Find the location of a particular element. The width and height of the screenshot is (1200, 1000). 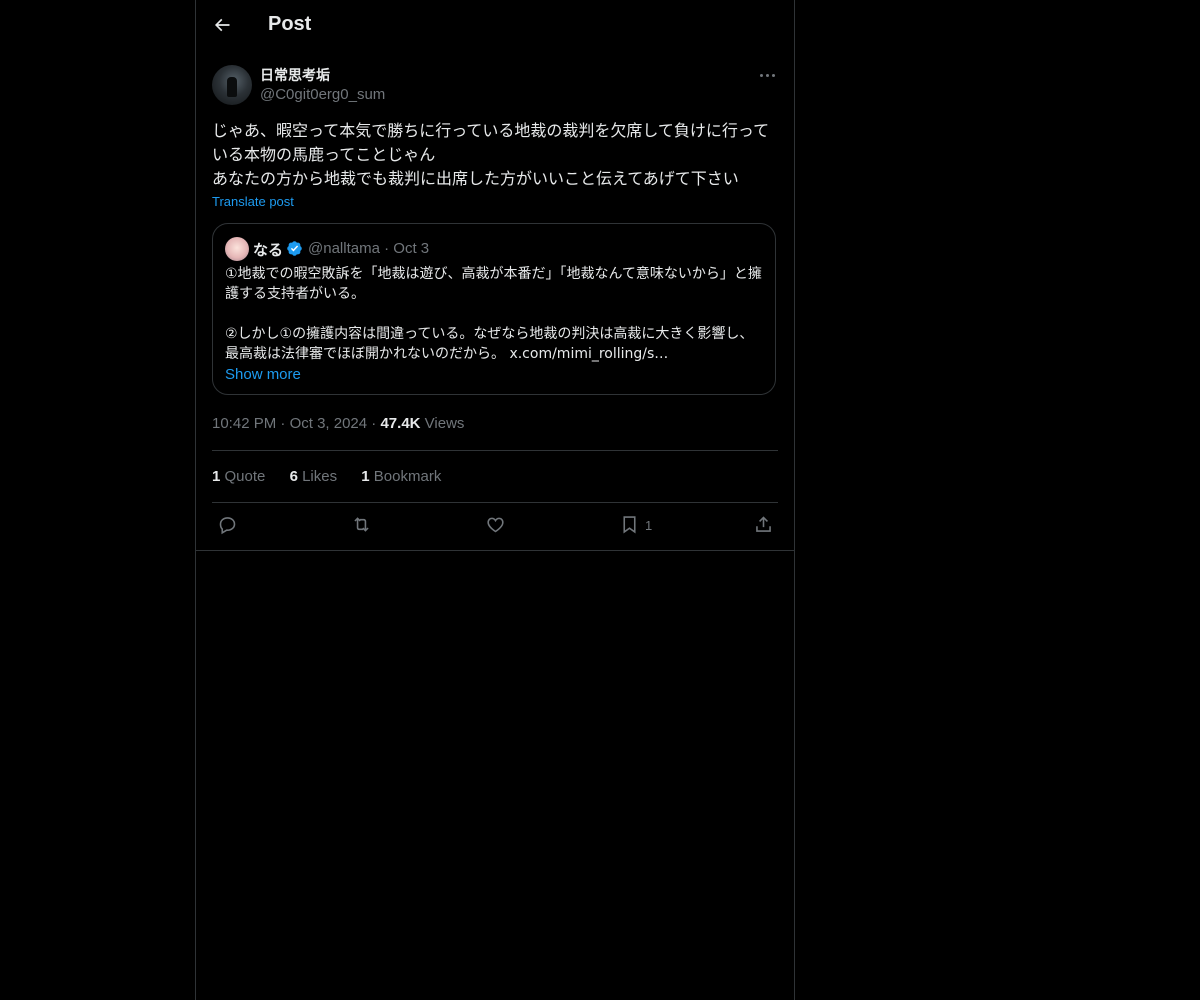

share-button is located at coordinates (763, 527).